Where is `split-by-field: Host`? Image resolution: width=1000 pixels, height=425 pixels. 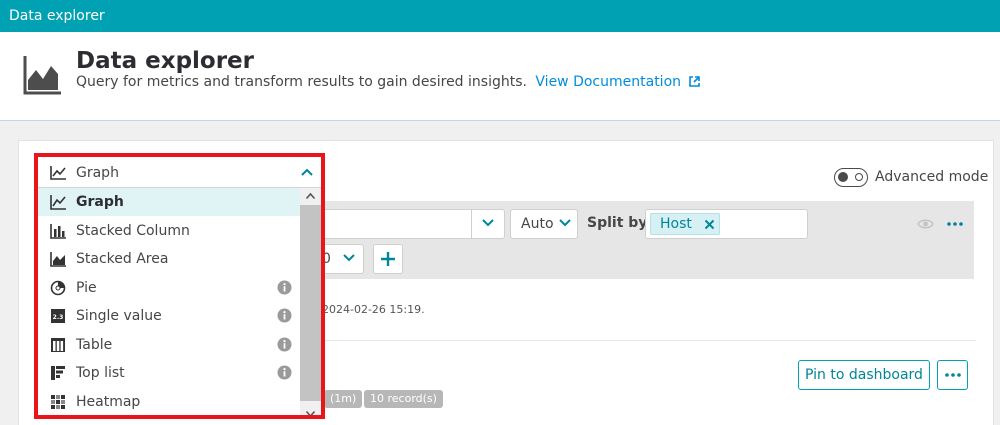 split-by-field: Host is located at coordinates (726, 224).